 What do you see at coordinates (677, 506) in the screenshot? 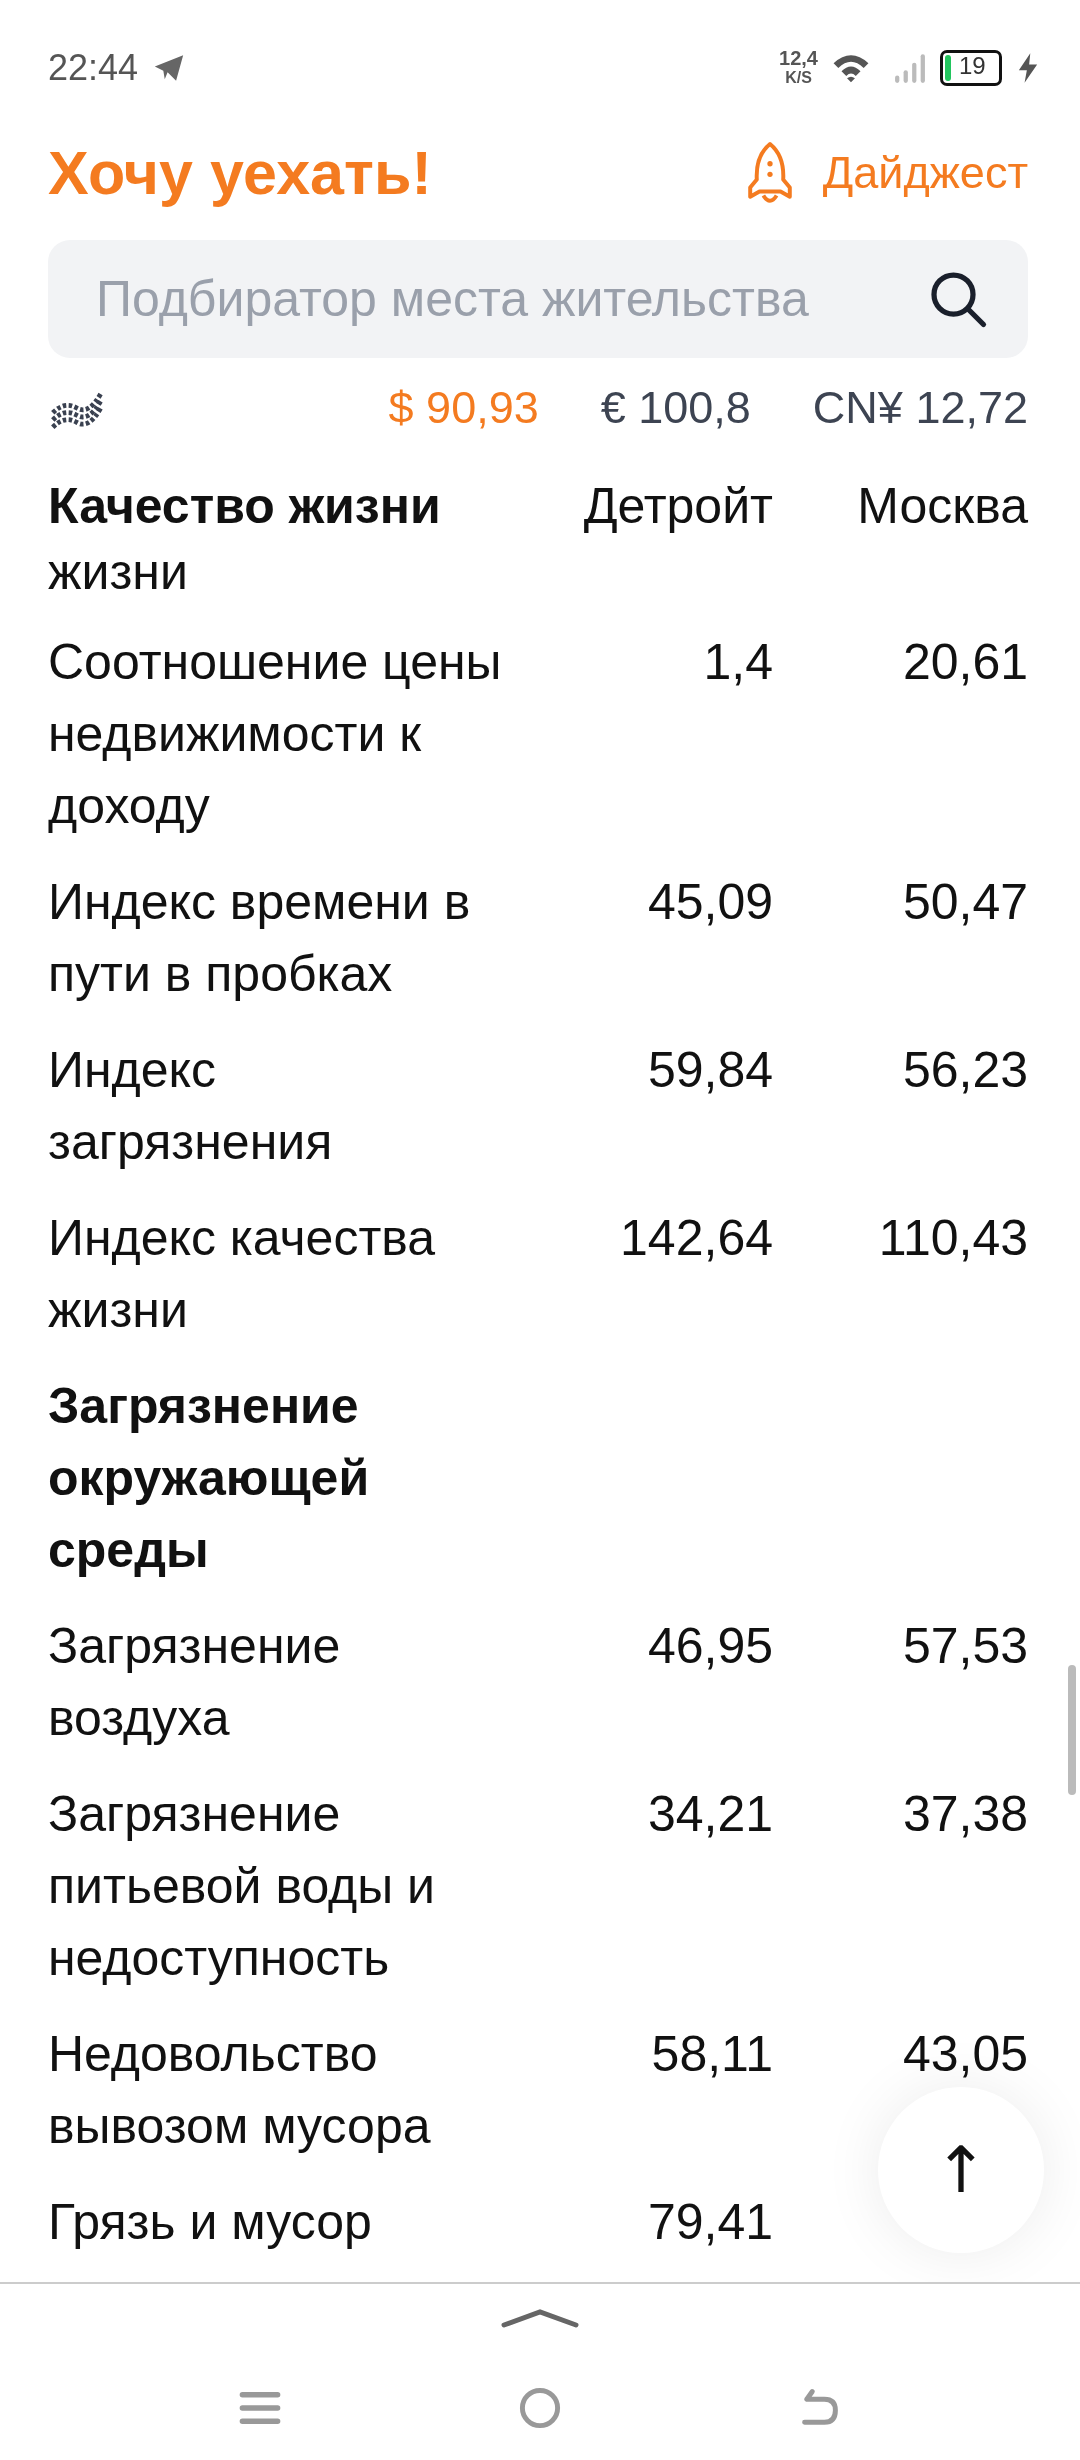
I see `column-header: Детройт` at bounding box center [677, 506].